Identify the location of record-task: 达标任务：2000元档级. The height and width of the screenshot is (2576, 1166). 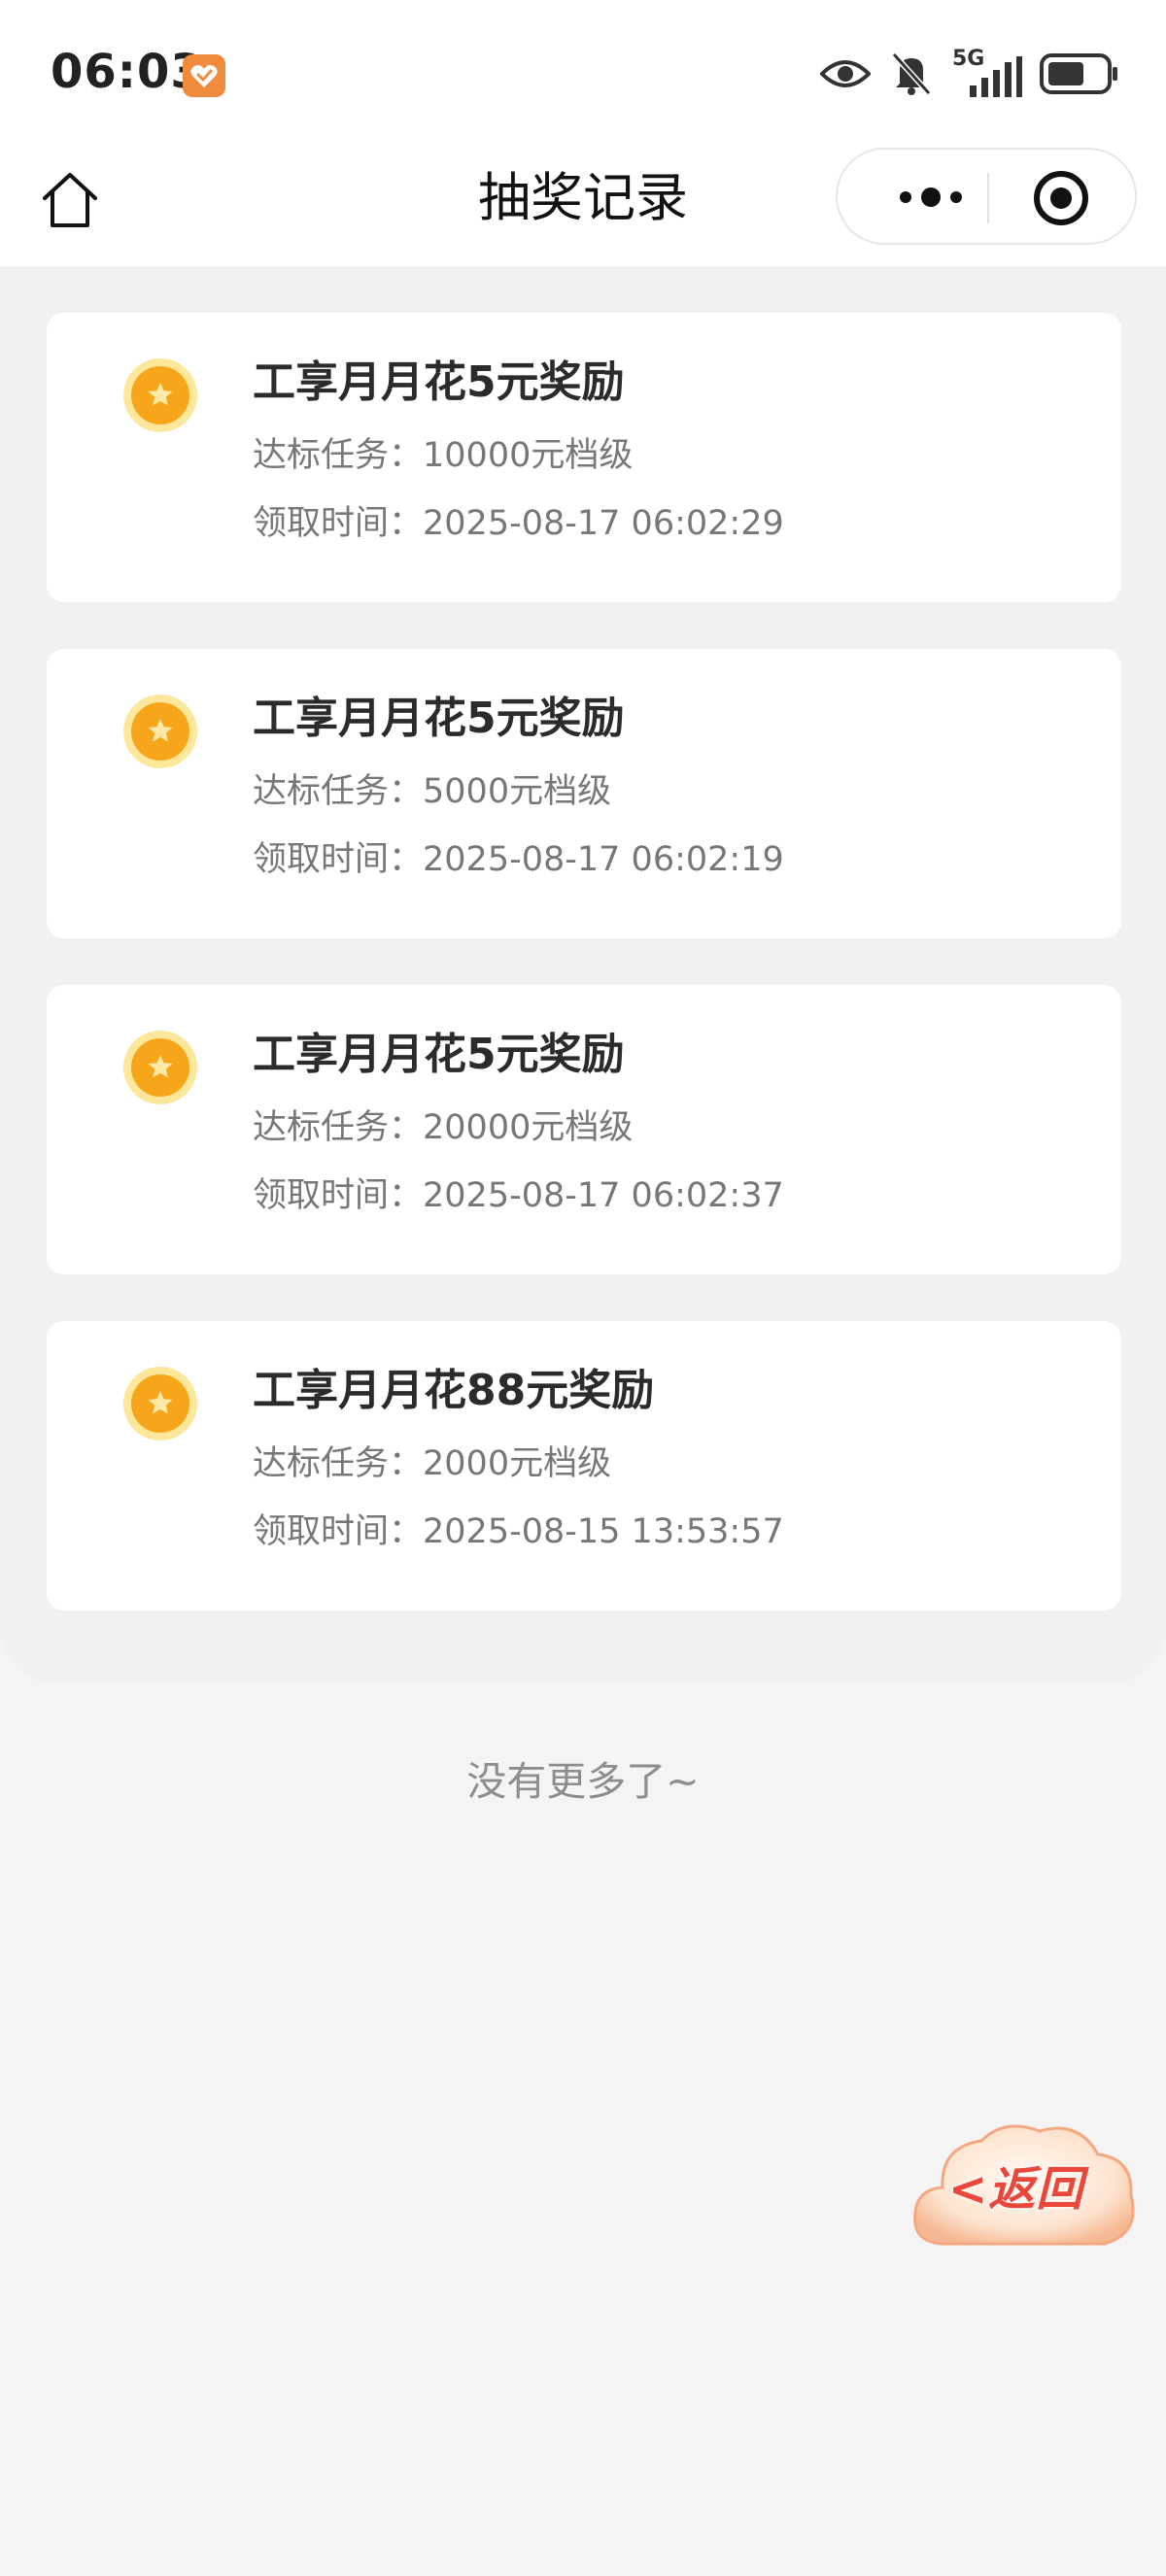
(432, 1463).